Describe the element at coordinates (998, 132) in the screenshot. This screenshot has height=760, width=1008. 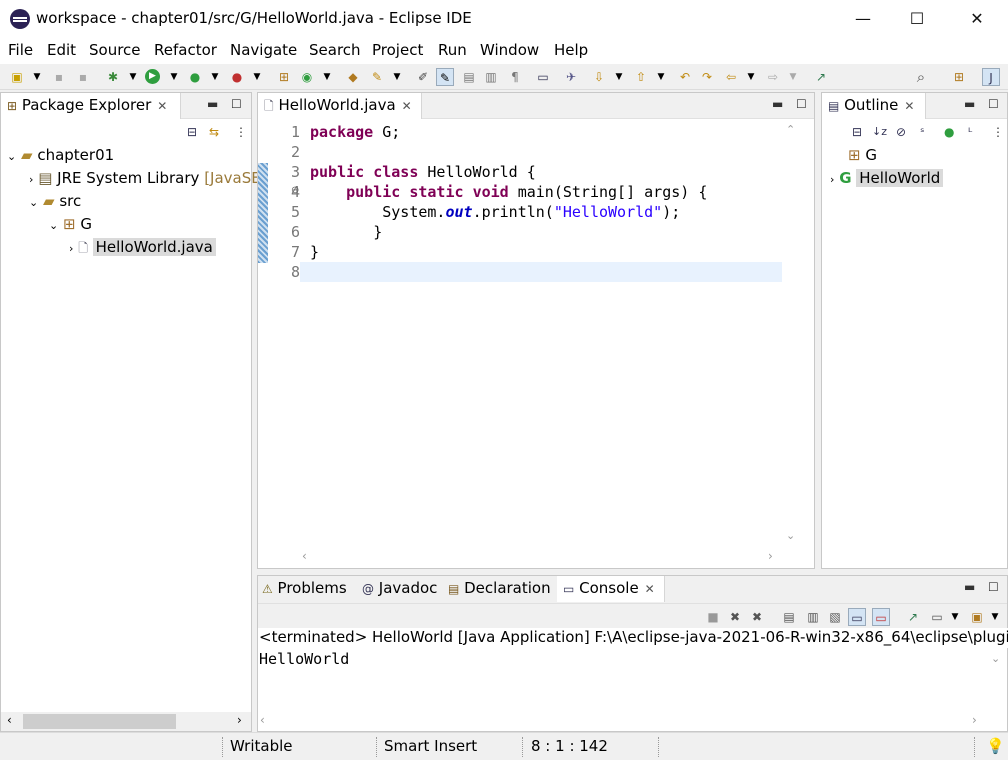
I see `view-menu-icon: ⋮` at that location.